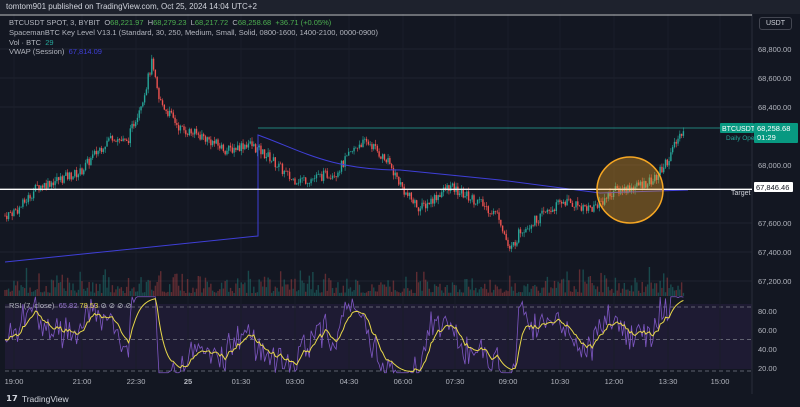 The height and width of the screenshot is (407, 800). What do you see at coordinates (775, 23) in the screenshot?
I see `currency-button: USDT` at bounding box center [775, 23].